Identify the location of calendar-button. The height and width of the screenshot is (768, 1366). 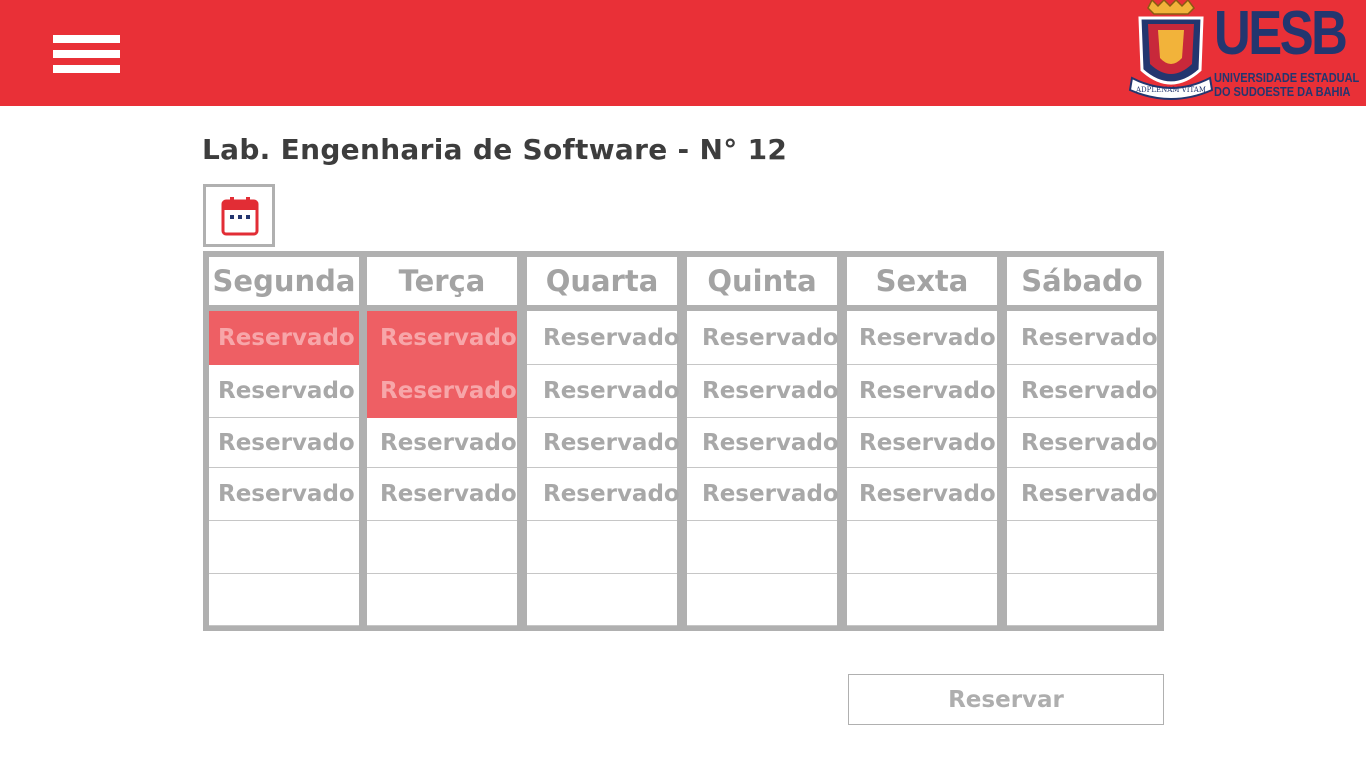
(239, 215).